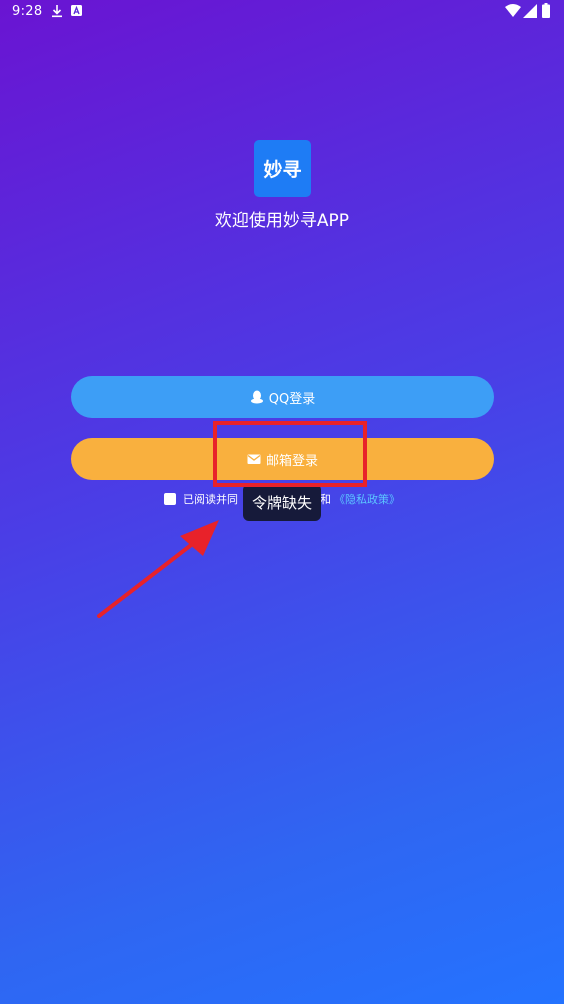 Image resolution: width=564 pixels, height=1004 pixels. Describe the element at coordinates (513, 10) in the screenshot. I see `wifi-icon` at that location.